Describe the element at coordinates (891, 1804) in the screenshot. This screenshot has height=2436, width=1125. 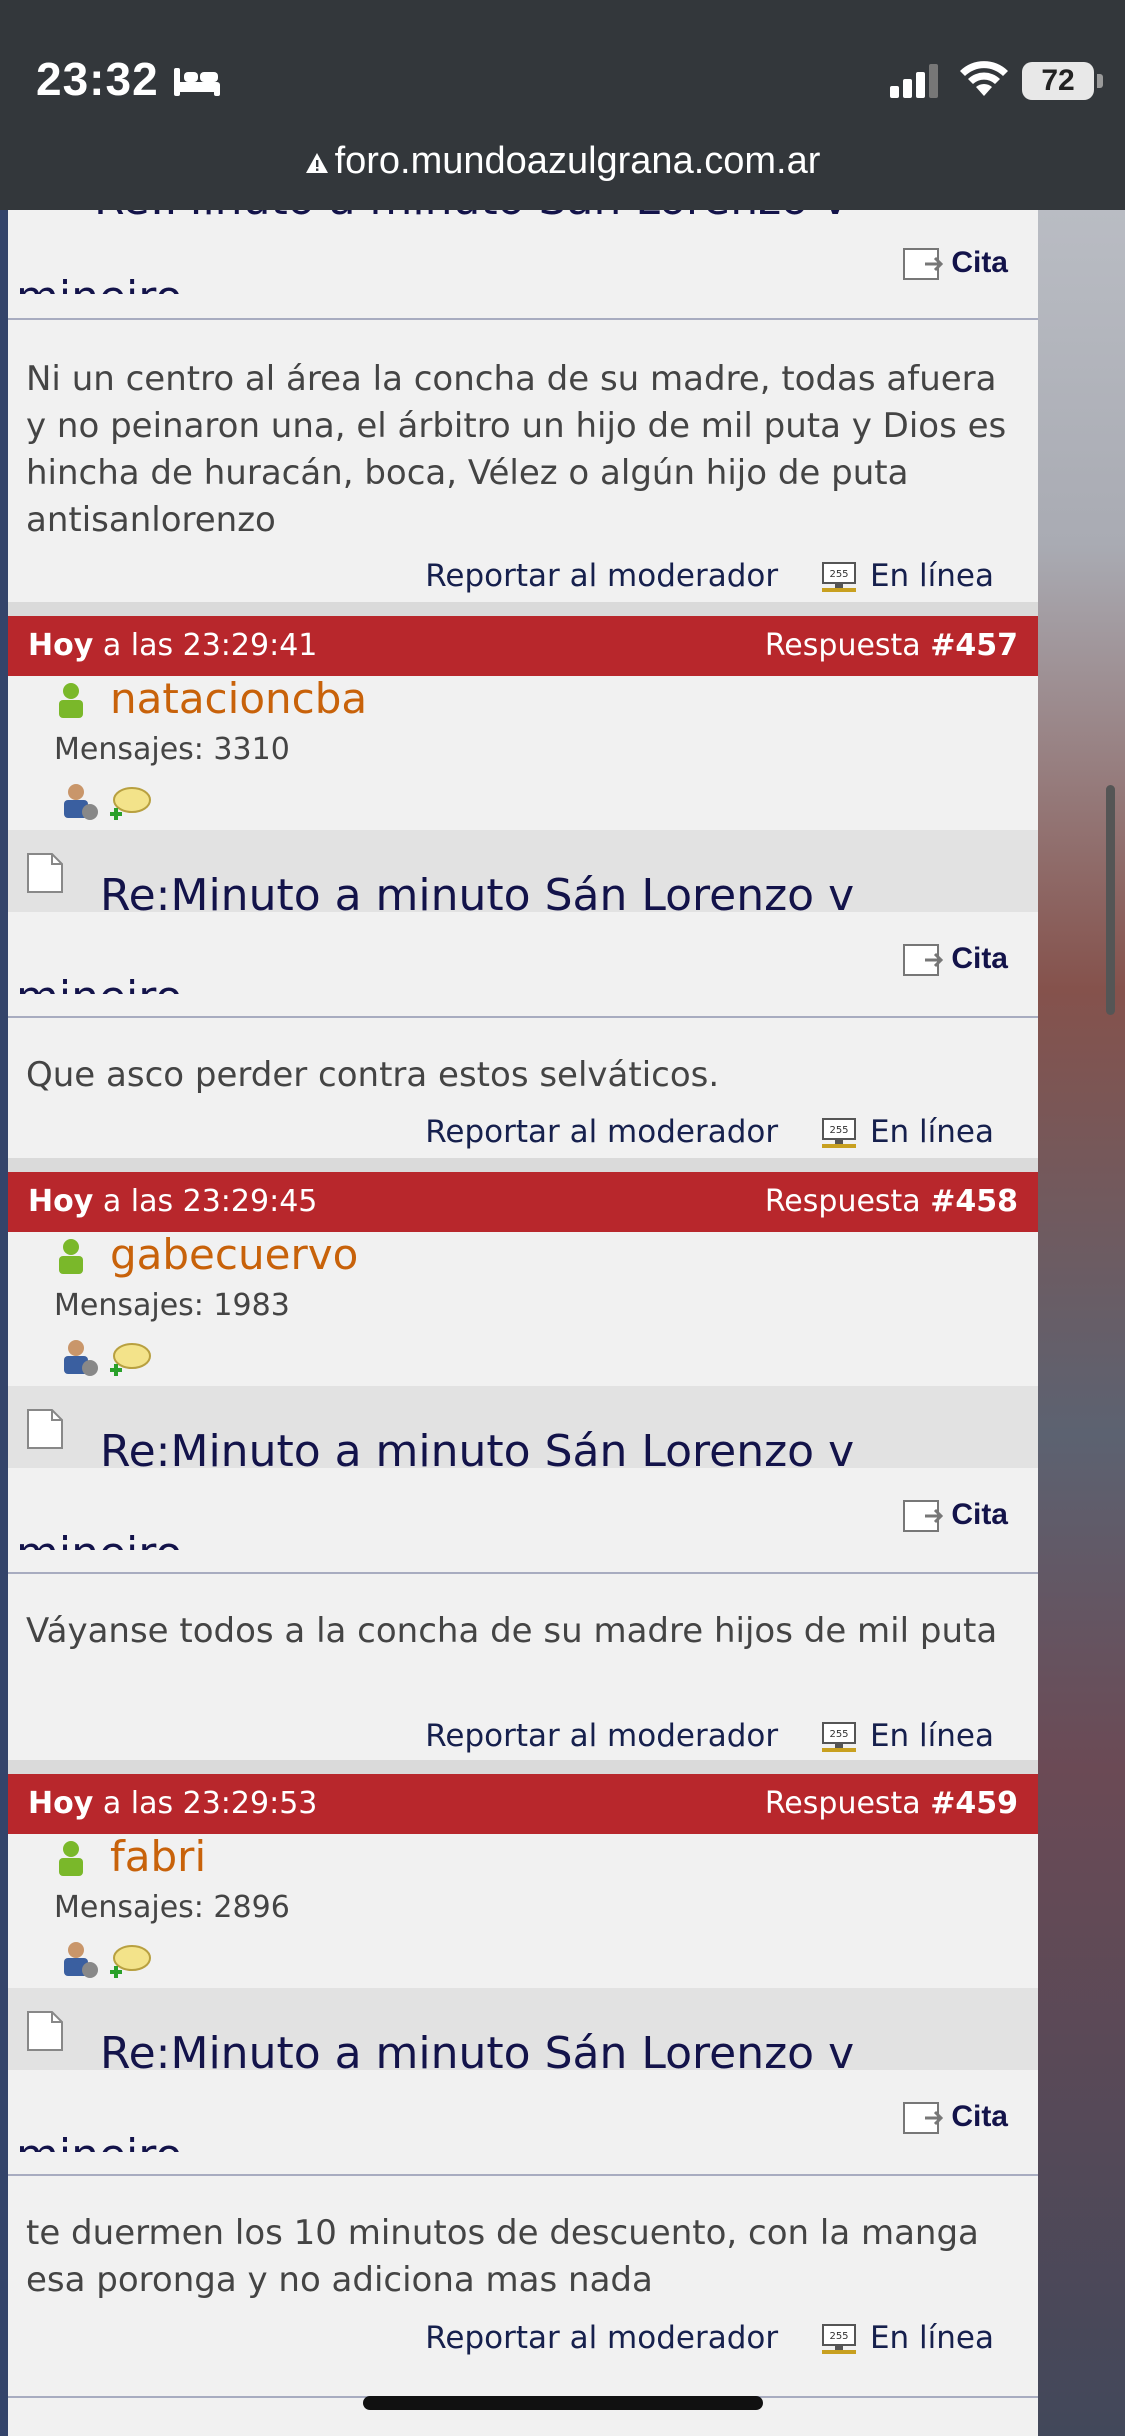
I see `reply-number-link: Respuesta #459` at that location.